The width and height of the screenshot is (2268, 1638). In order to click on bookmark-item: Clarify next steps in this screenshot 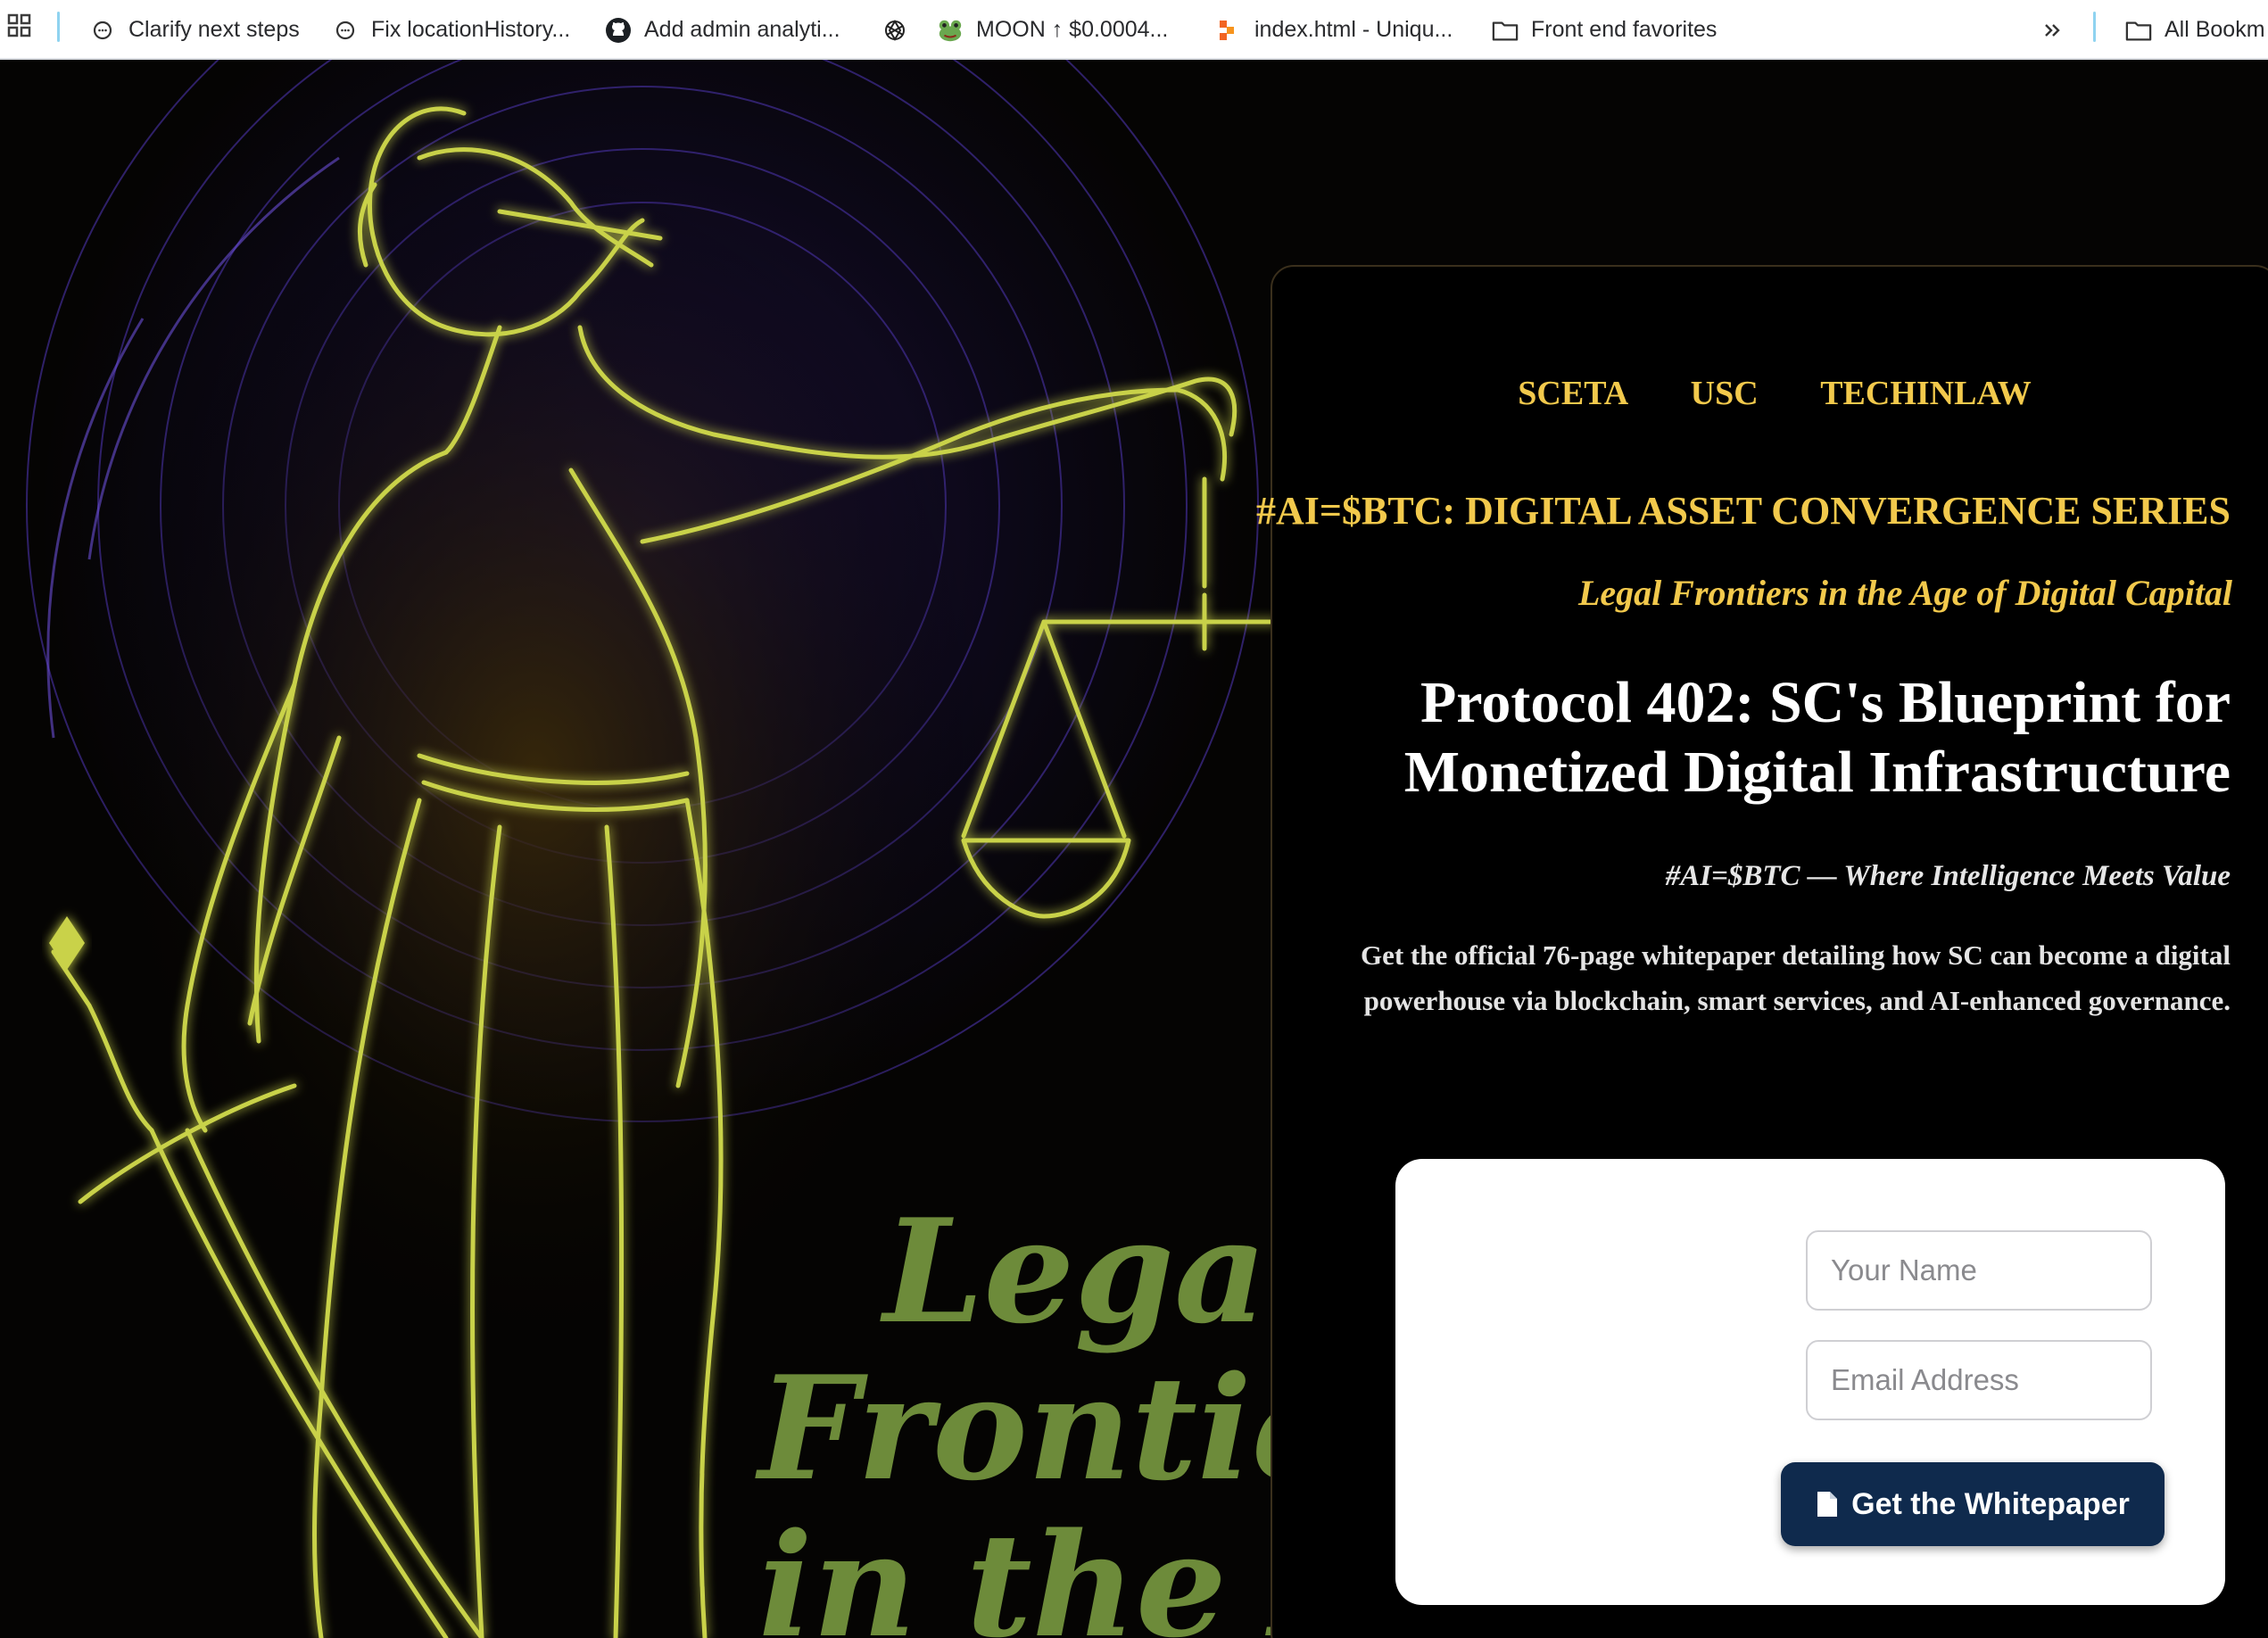, I will do `click(194, 30)`.